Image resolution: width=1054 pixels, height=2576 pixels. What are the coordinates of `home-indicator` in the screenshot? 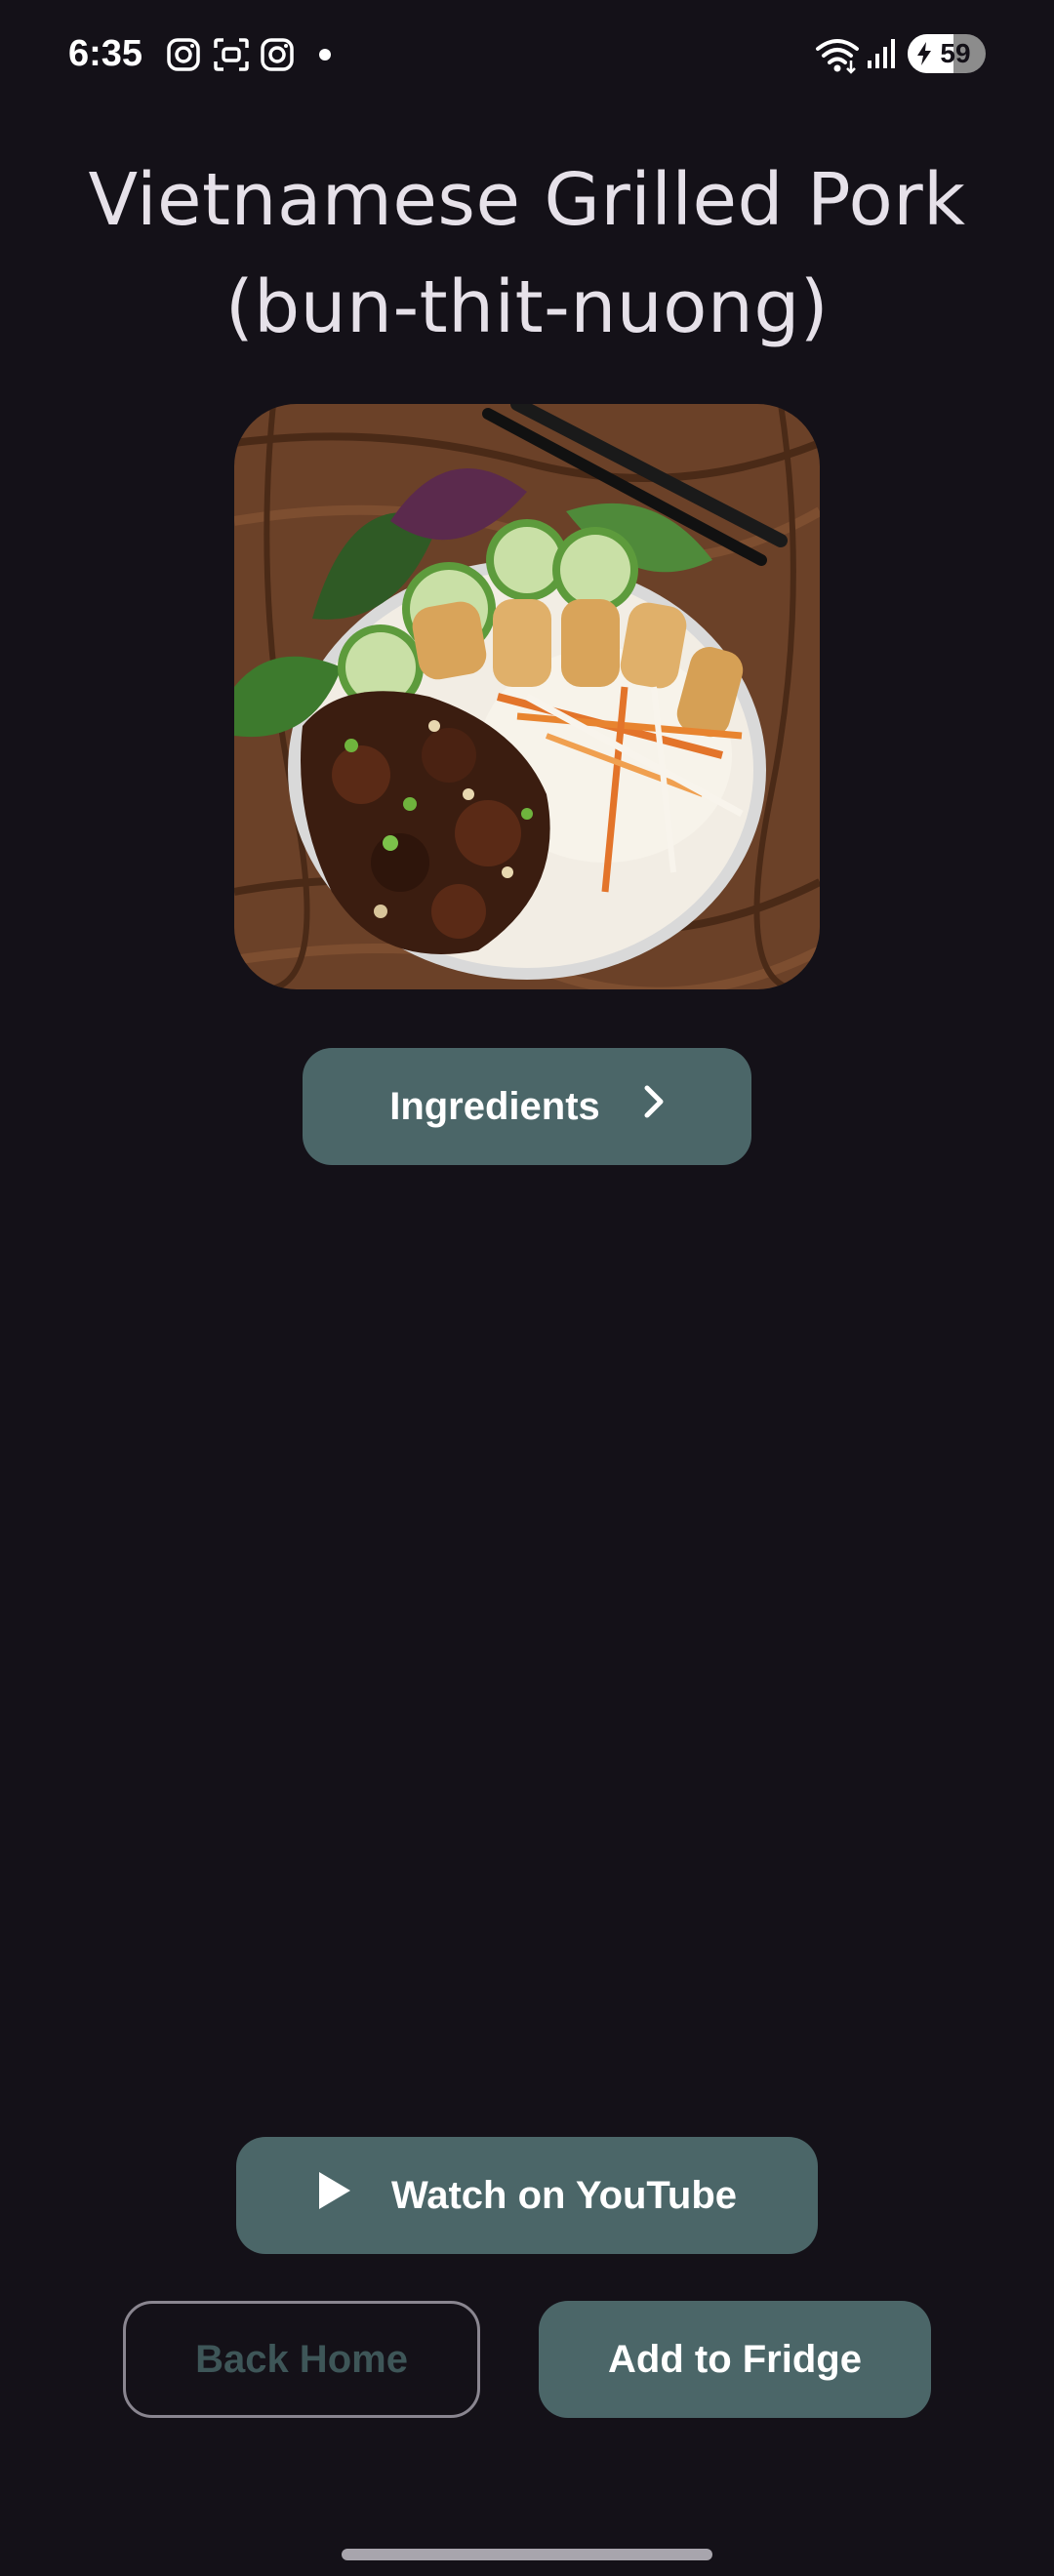 It's located at (527, 2554).